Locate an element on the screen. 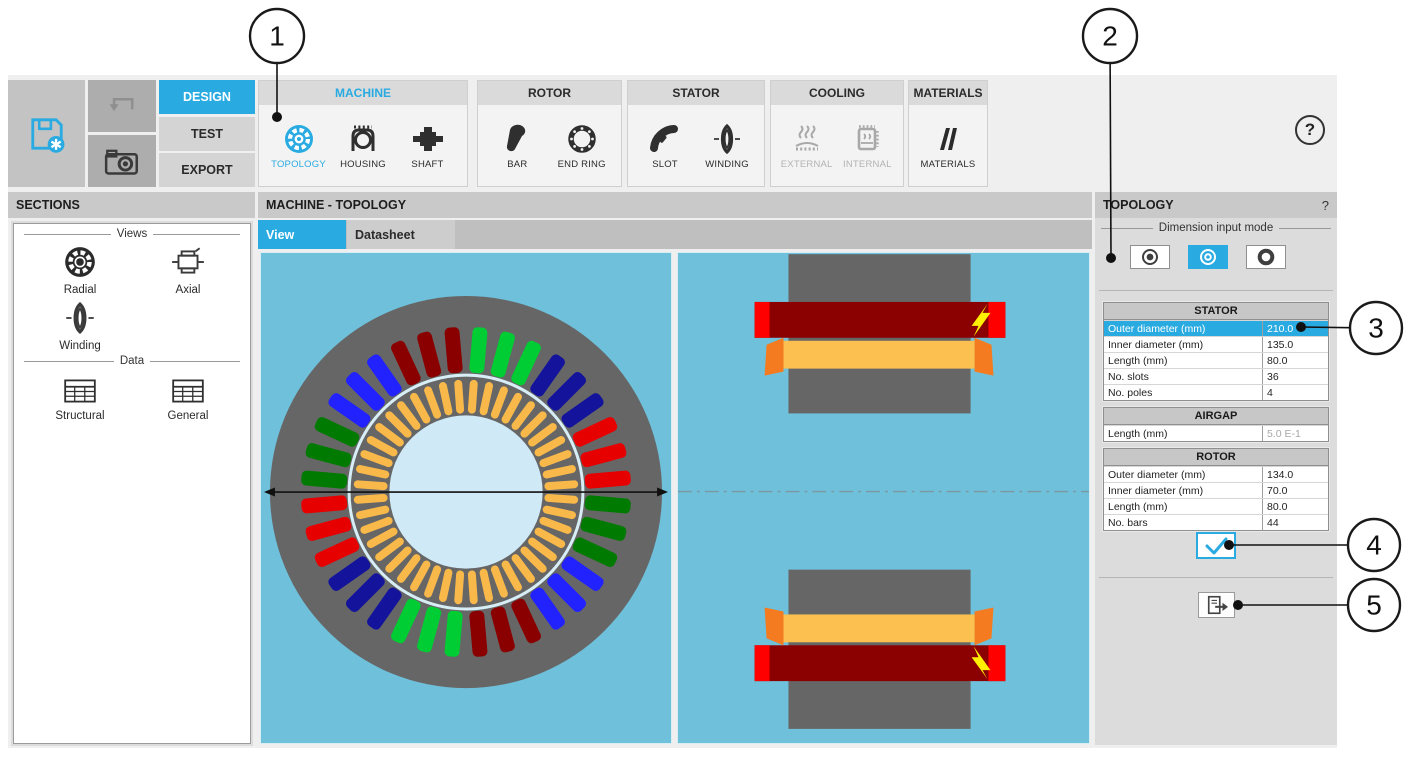  row-value: 44 is located at coordinates (1295, 522).